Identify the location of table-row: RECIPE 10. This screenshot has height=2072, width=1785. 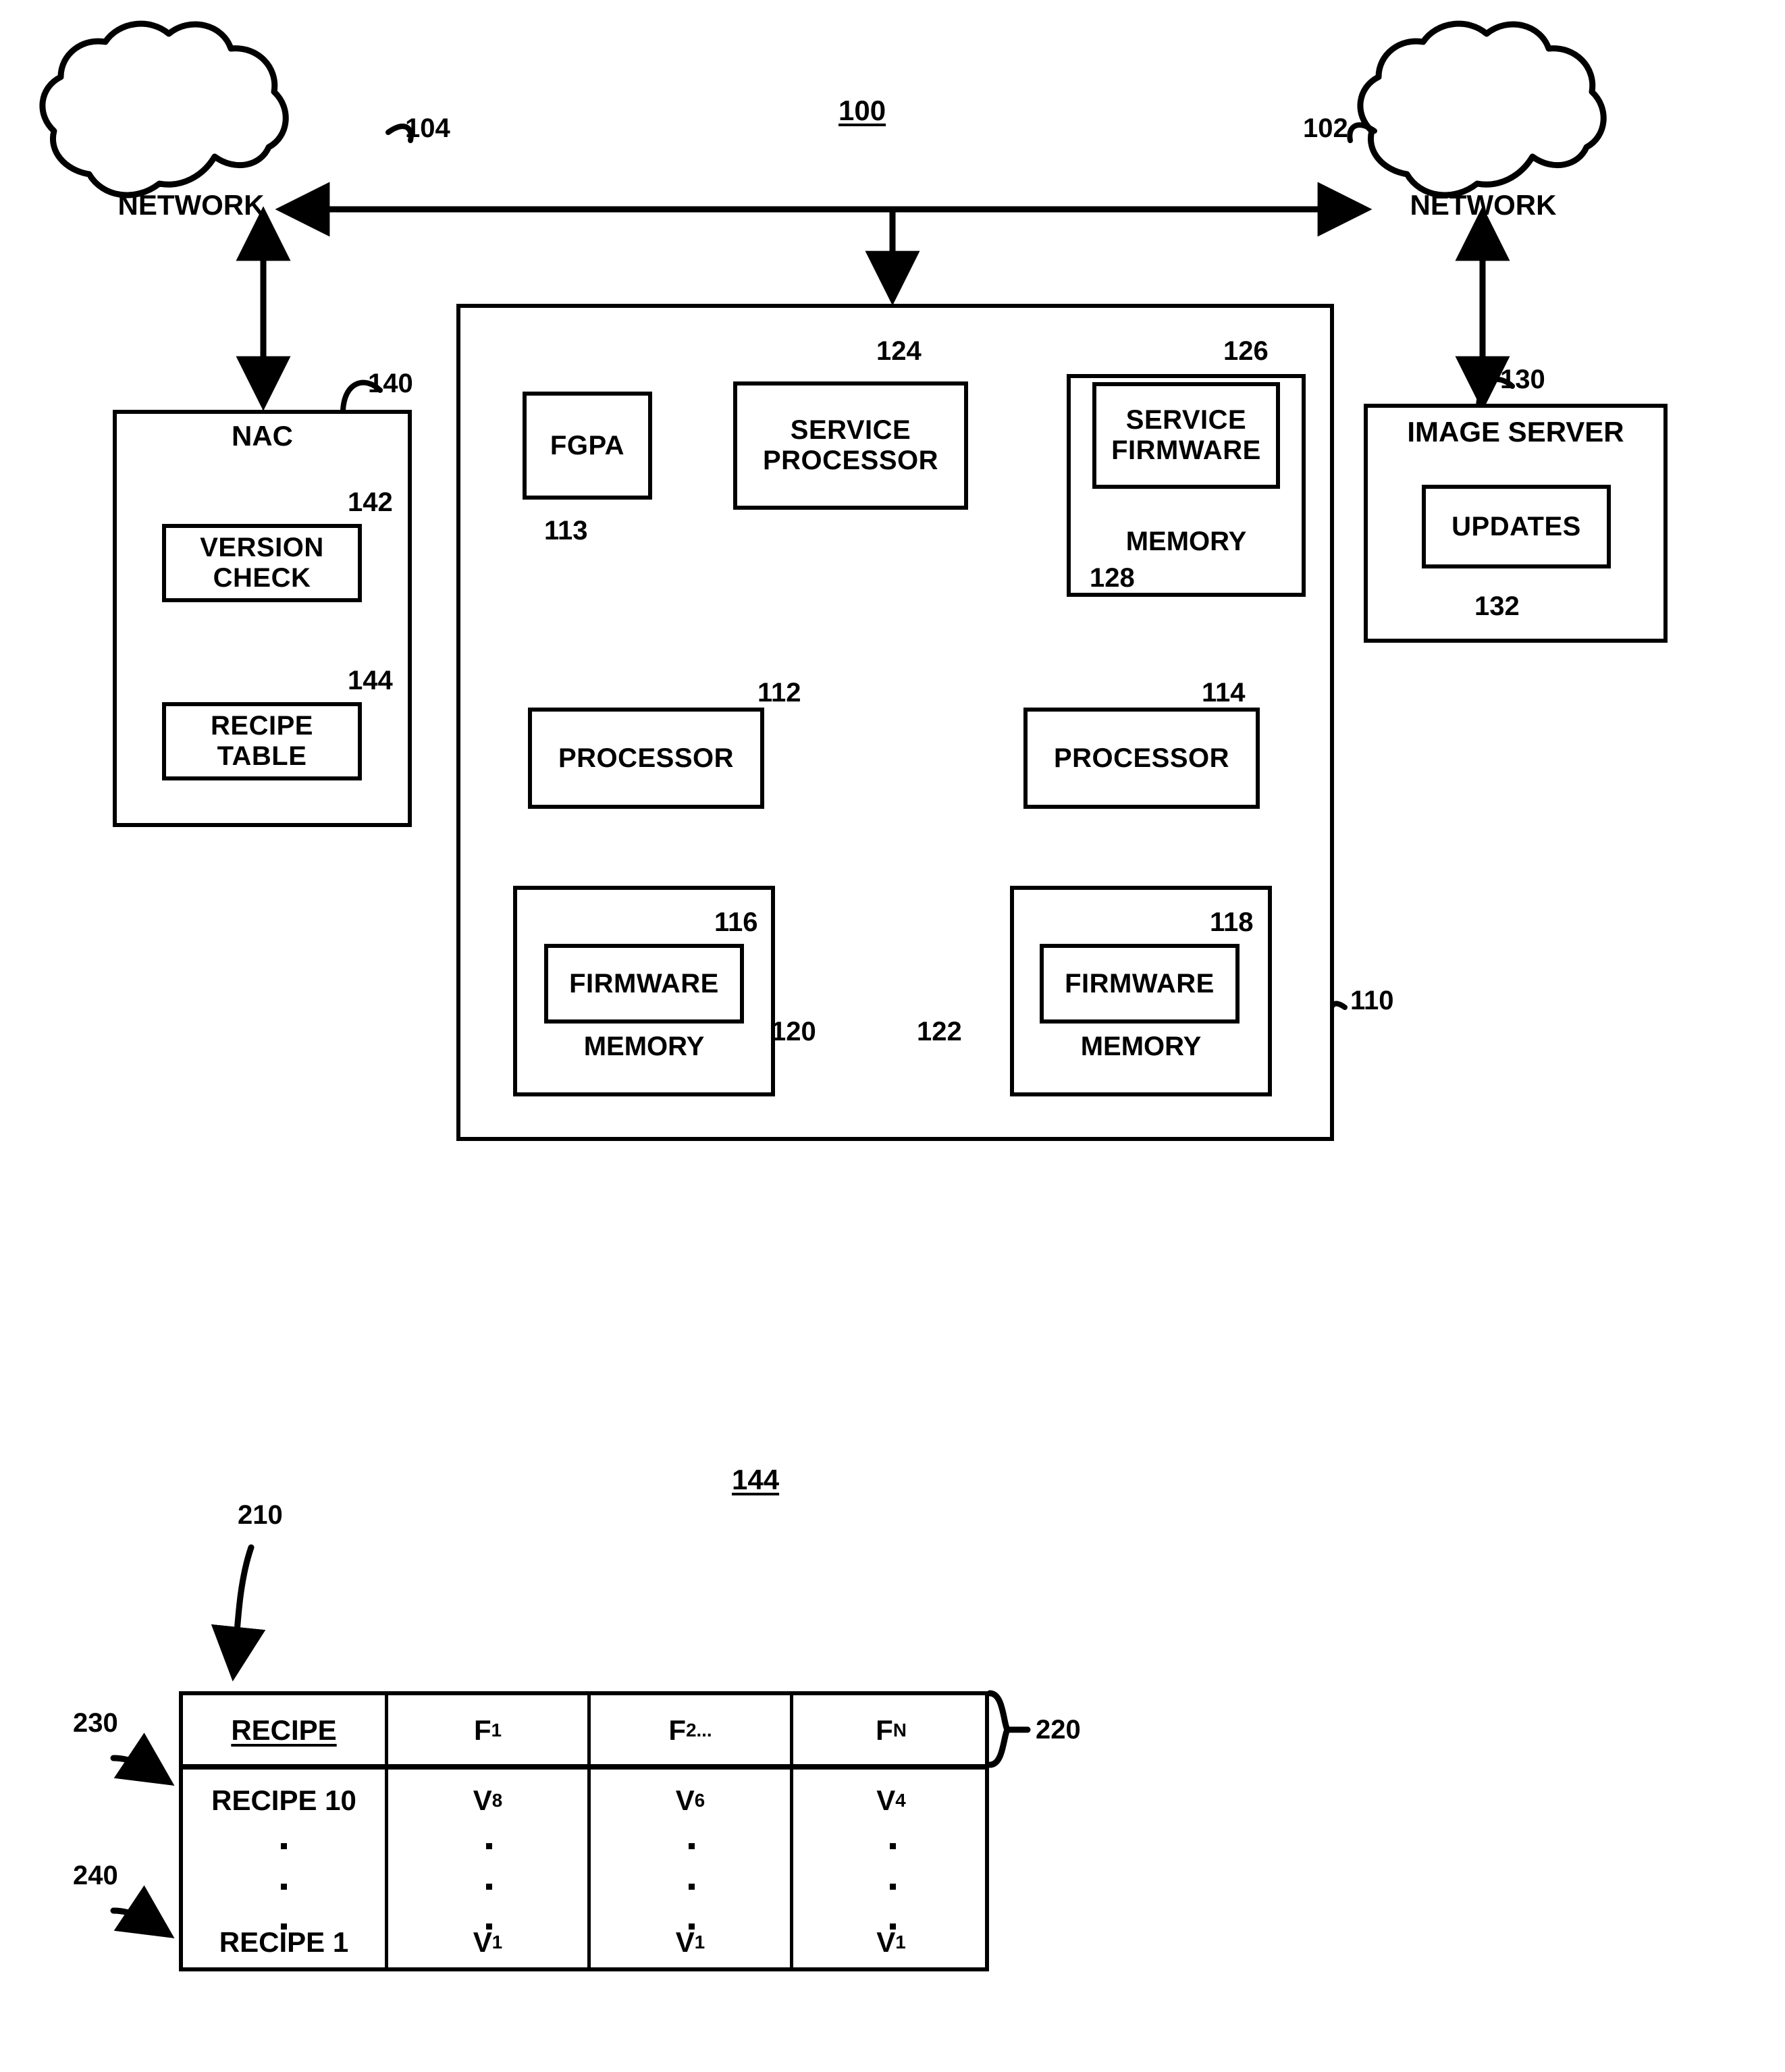
(283, 1800).